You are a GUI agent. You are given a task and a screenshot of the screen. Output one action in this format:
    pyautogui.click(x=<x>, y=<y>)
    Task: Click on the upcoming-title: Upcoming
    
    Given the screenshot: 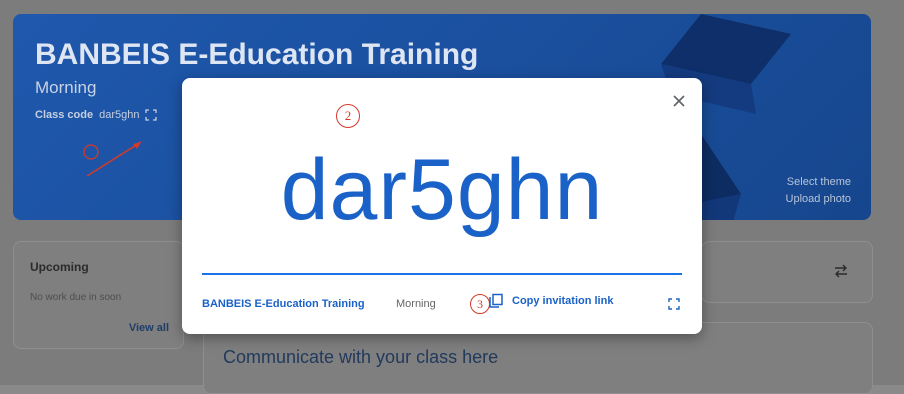 What is the action you would take?
    pyautogui.click(x=59, y=267)
    